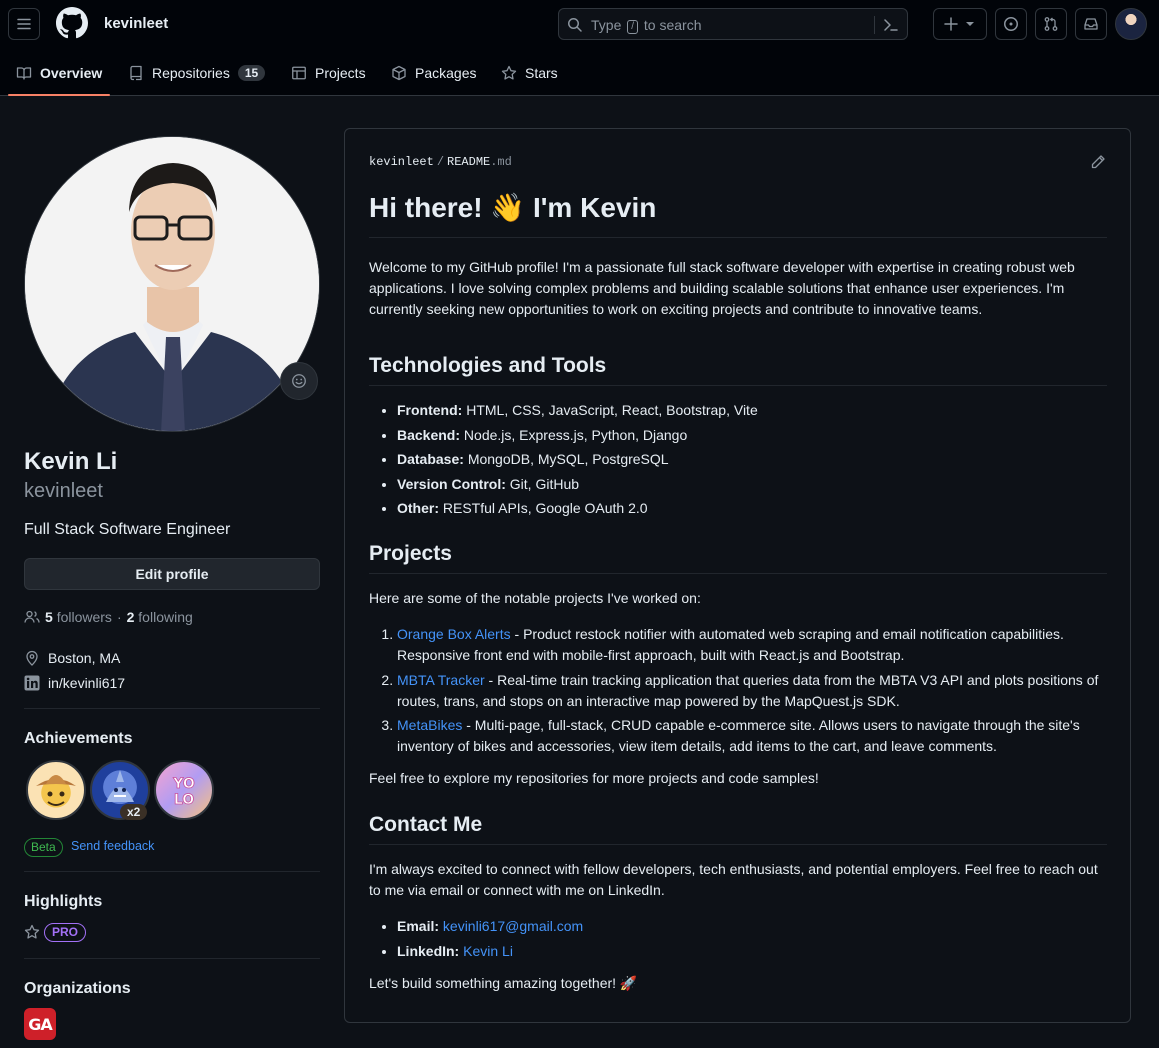 The height and width of the screenshot is (1048, 1159). I want to click on profile-username: kevinleet, so click(63, 491).